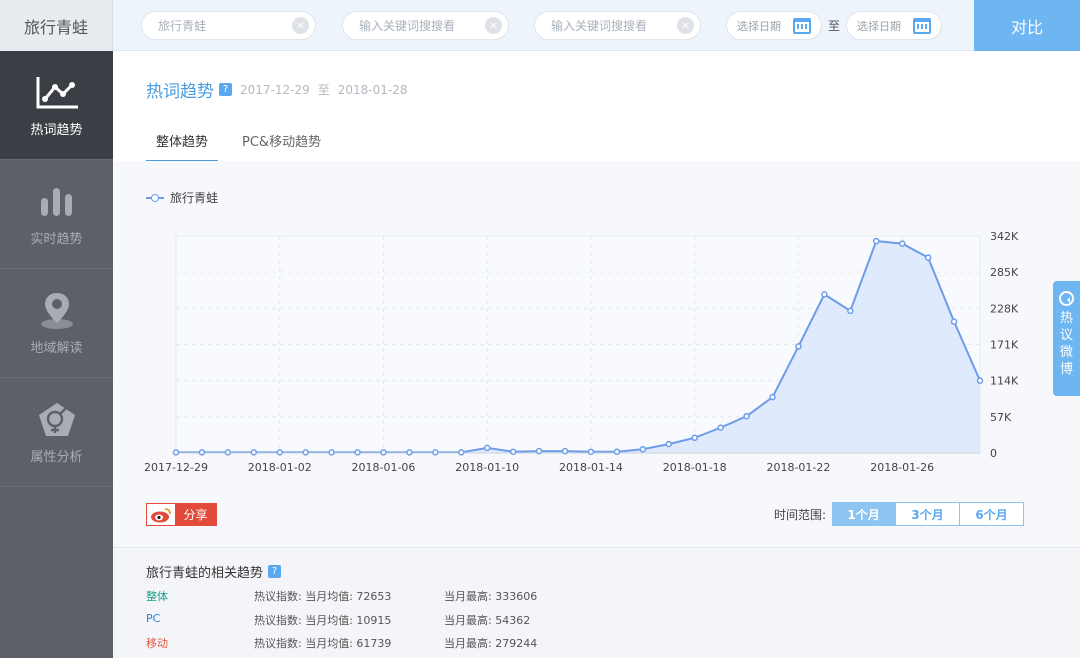 Image resolution: width=1080 pixels, height=658 pixels. Describe the element at coordinates (280, 467) in the screenshot. I see `x-tick-label: 2018-01-02` at that location.